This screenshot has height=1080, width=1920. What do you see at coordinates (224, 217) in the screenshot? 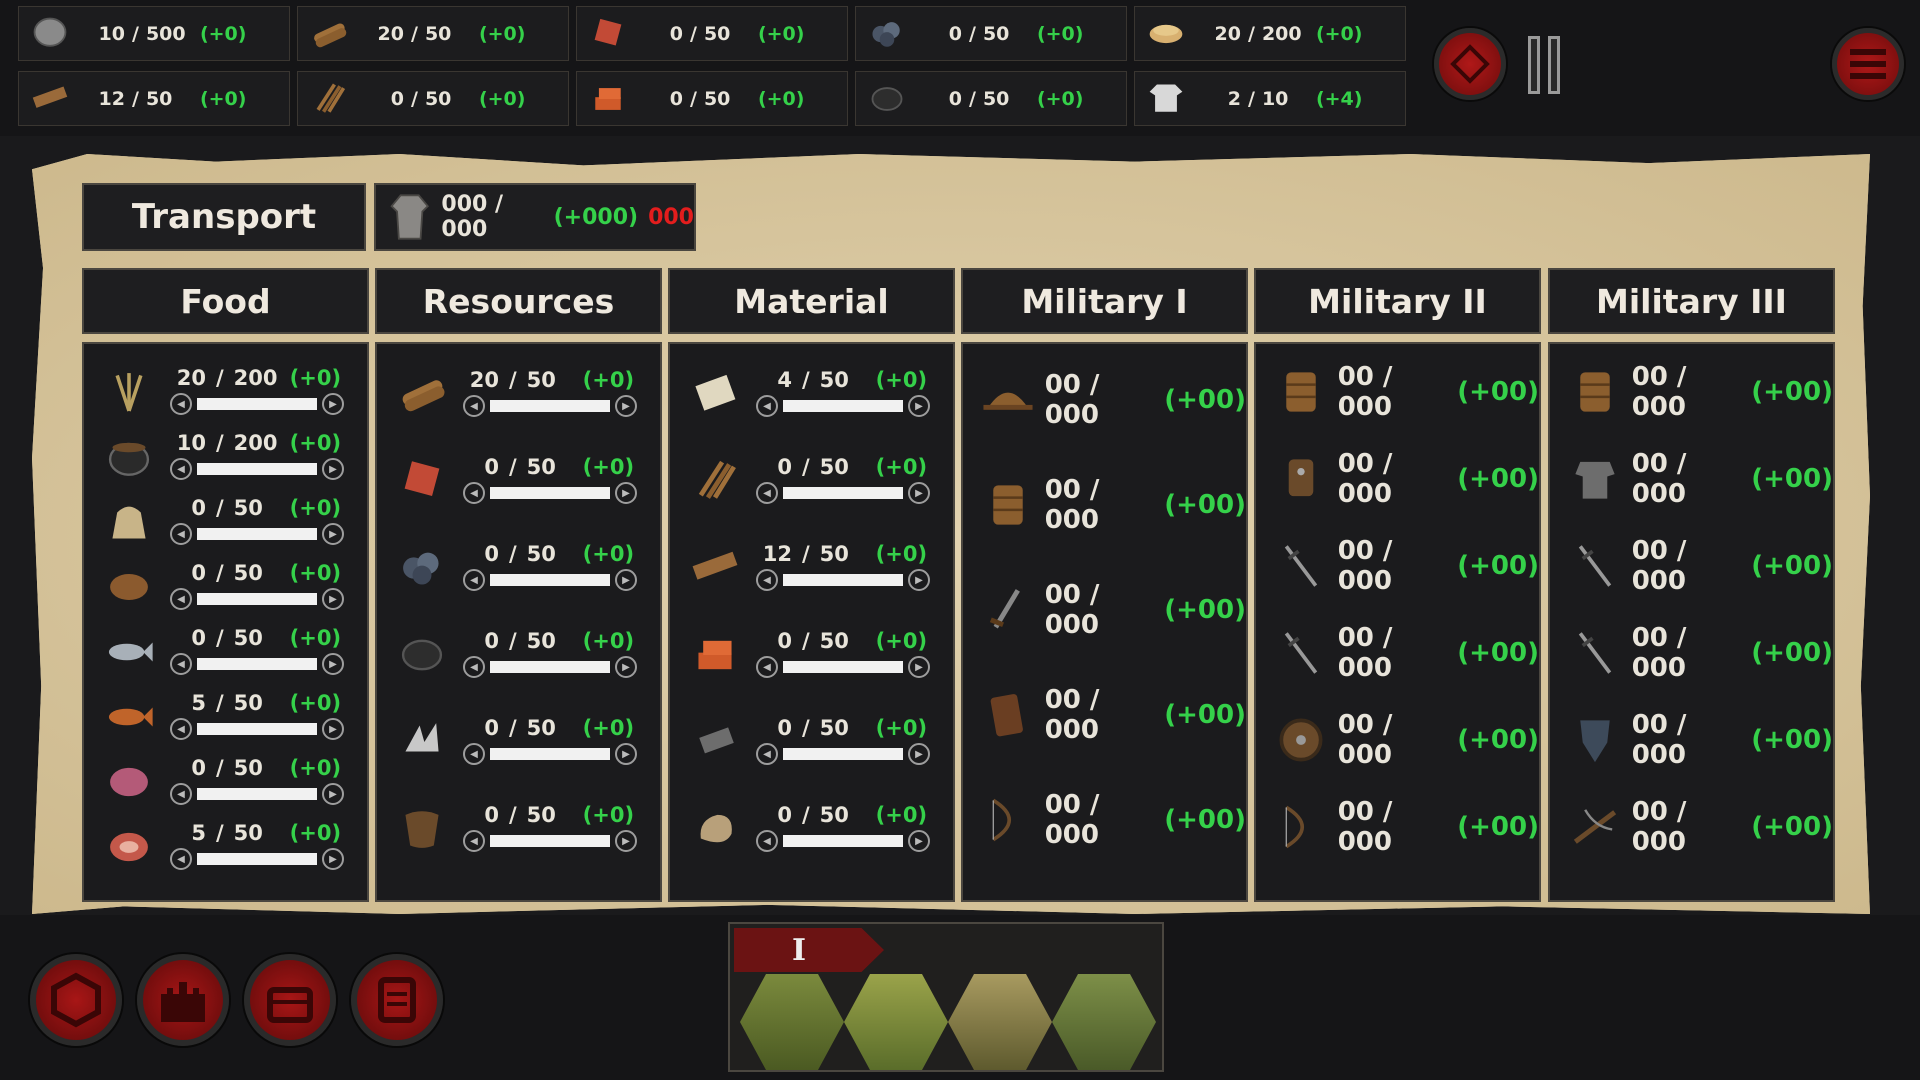
I see `transport-tab: Transport` at bounding box center [224, 217].